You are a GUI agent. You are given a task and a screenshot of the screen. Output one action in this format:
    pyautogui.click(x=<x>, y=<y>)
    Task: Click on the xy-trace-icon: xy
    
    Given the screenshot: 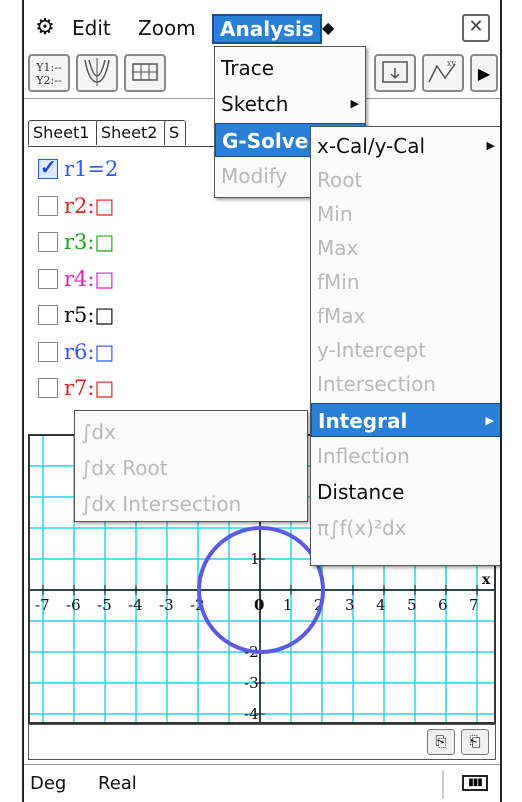 What is the action you would take?
    pyautogui.click(x=442, y=71)
    